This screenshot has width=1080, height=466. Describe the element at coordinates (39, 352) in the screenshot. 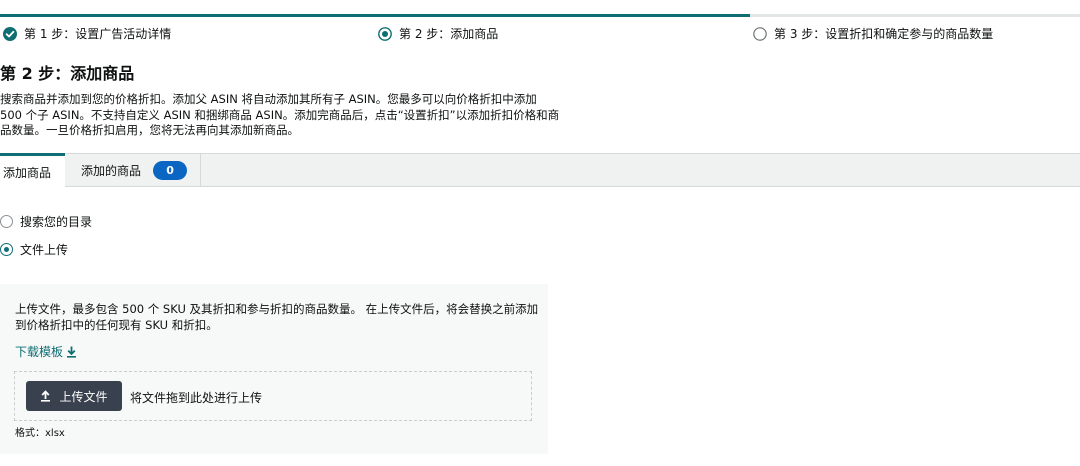

I see `download-template-label: 下载模板` at that location.